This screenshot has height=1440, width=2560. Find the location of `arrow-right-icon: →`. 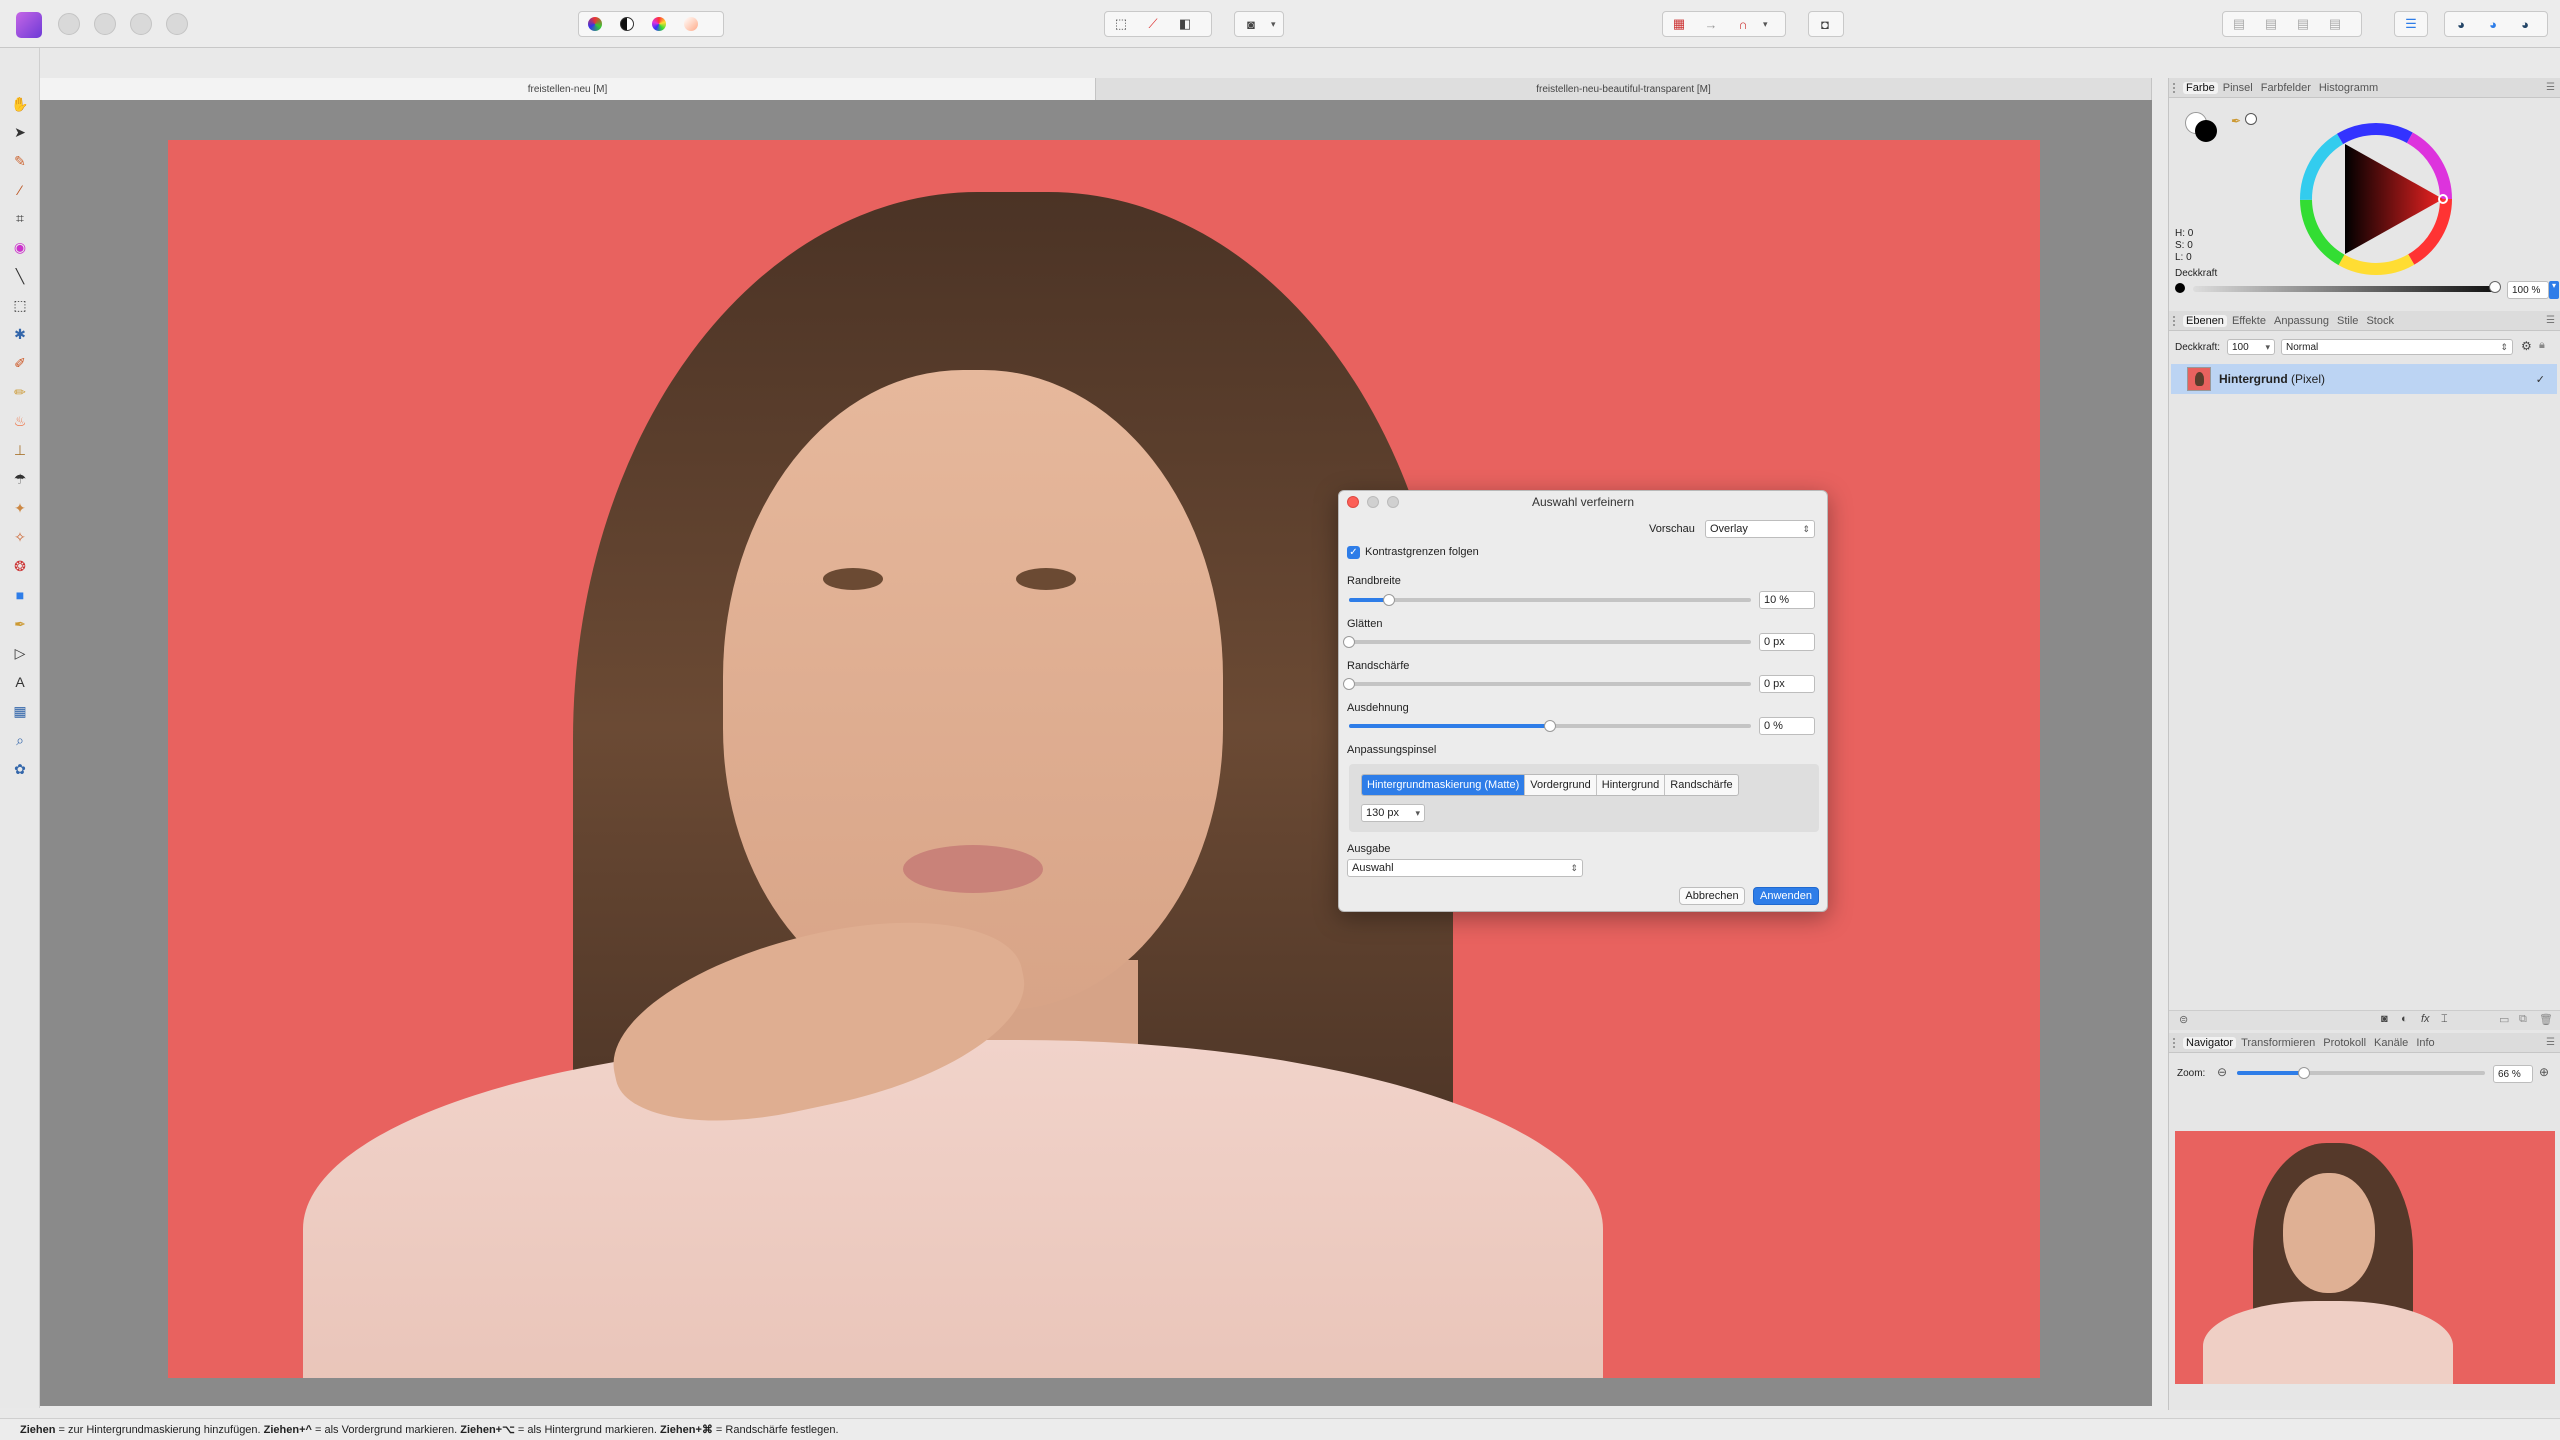

arrow-right-icon: → is located at coordinates (1711, 24).